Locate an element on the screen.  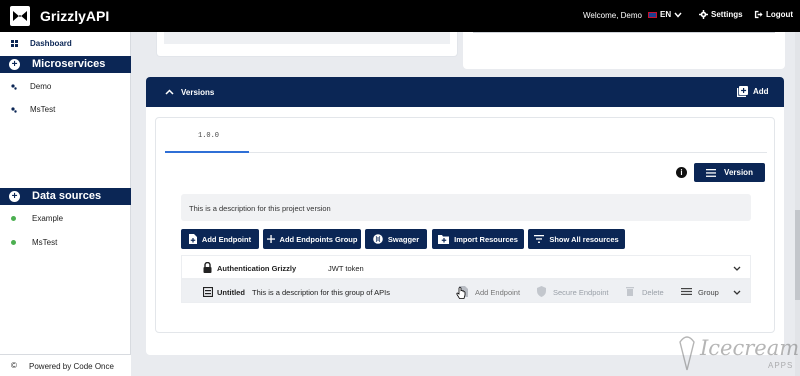
language-label: EN is located at coordinates (666, 14).